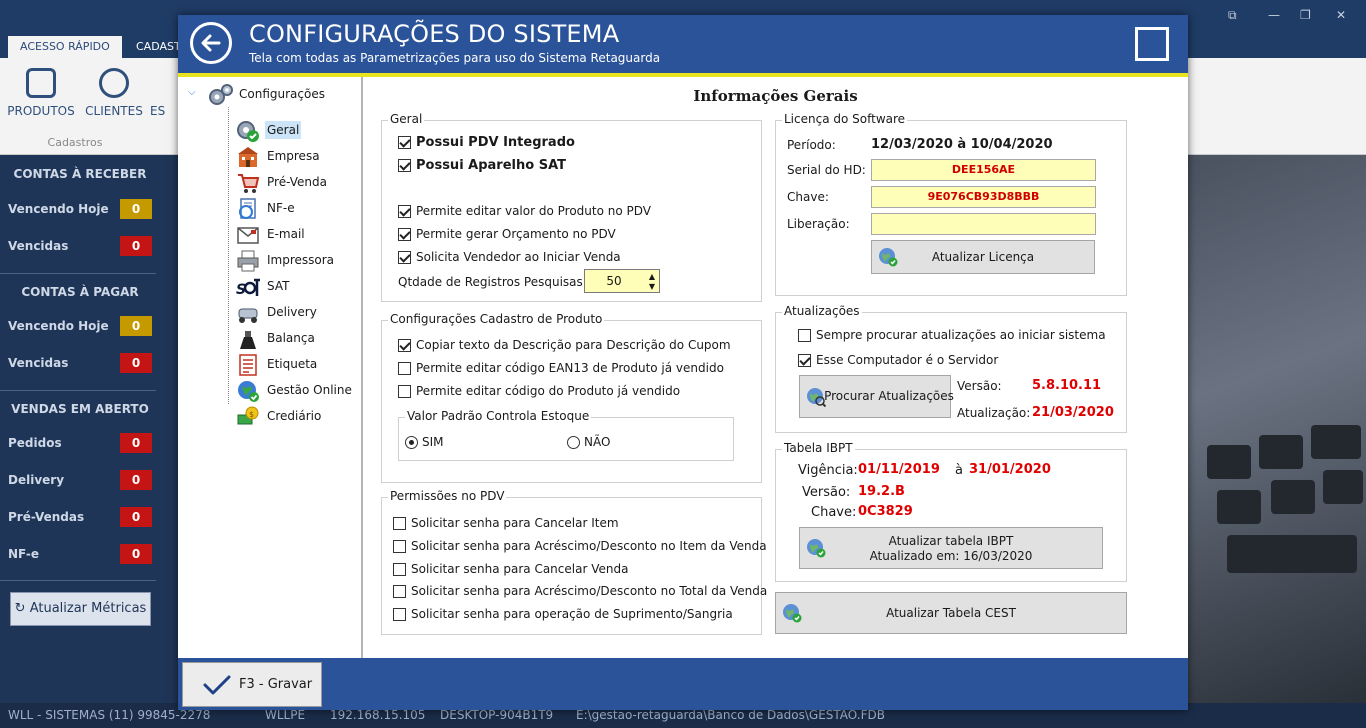 This screenshot has height=728, width=1366. I want to click on metric-label: NF-e, so click(23, 554).